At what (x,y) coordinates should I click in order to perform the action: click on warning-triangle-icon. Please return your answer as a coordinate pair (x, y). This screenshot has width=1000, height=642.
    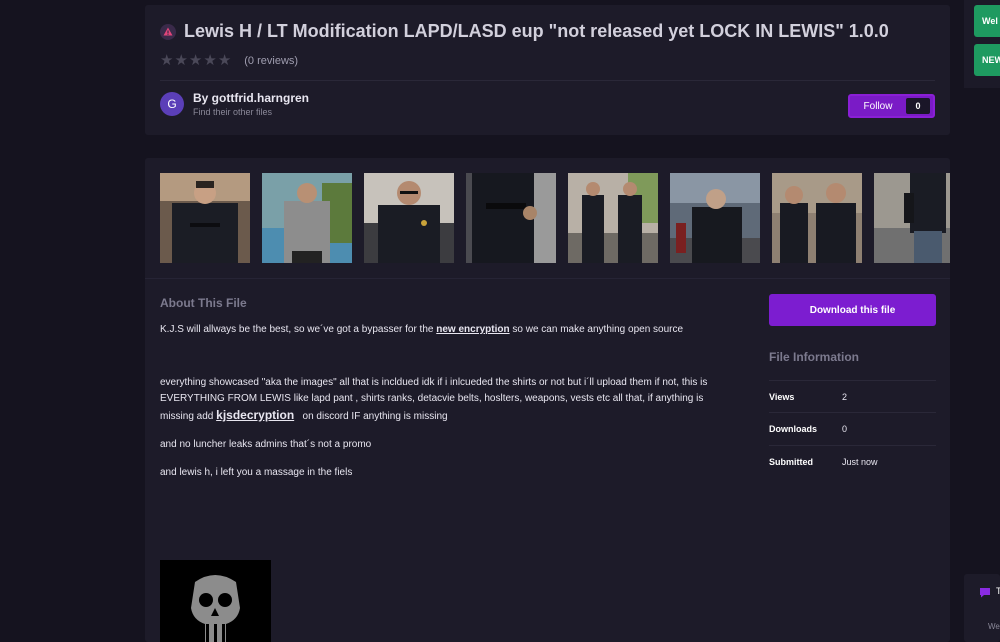
    Looking at the image, I should click on (168, 31).